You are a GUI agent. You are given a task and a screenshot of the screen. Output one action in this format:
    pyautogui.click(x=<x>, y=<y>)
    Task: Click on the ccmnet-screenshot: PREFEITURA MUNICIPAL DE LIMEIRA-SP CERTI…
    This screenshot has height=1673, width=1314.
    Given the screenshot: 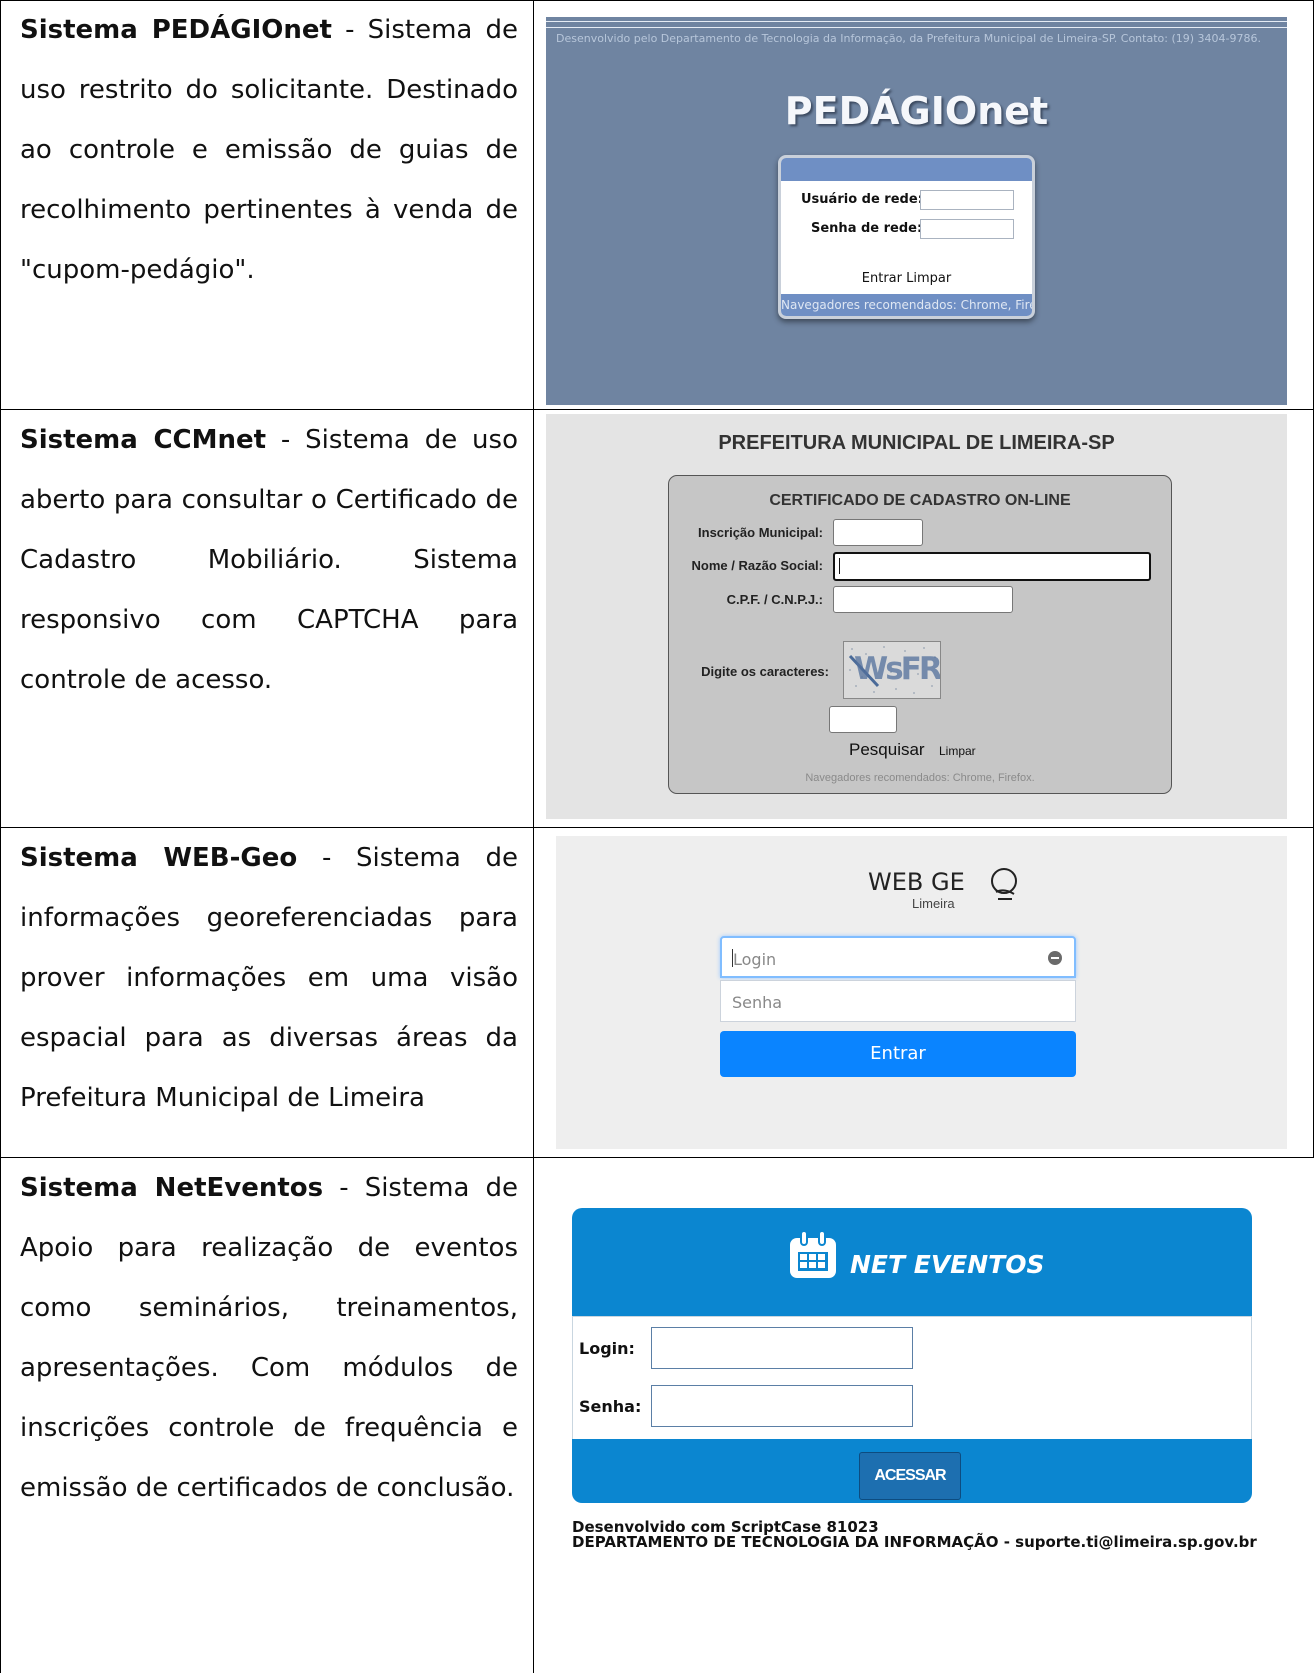 What is the action you would take?
    pyautogui.click(x=916, y=616)
    